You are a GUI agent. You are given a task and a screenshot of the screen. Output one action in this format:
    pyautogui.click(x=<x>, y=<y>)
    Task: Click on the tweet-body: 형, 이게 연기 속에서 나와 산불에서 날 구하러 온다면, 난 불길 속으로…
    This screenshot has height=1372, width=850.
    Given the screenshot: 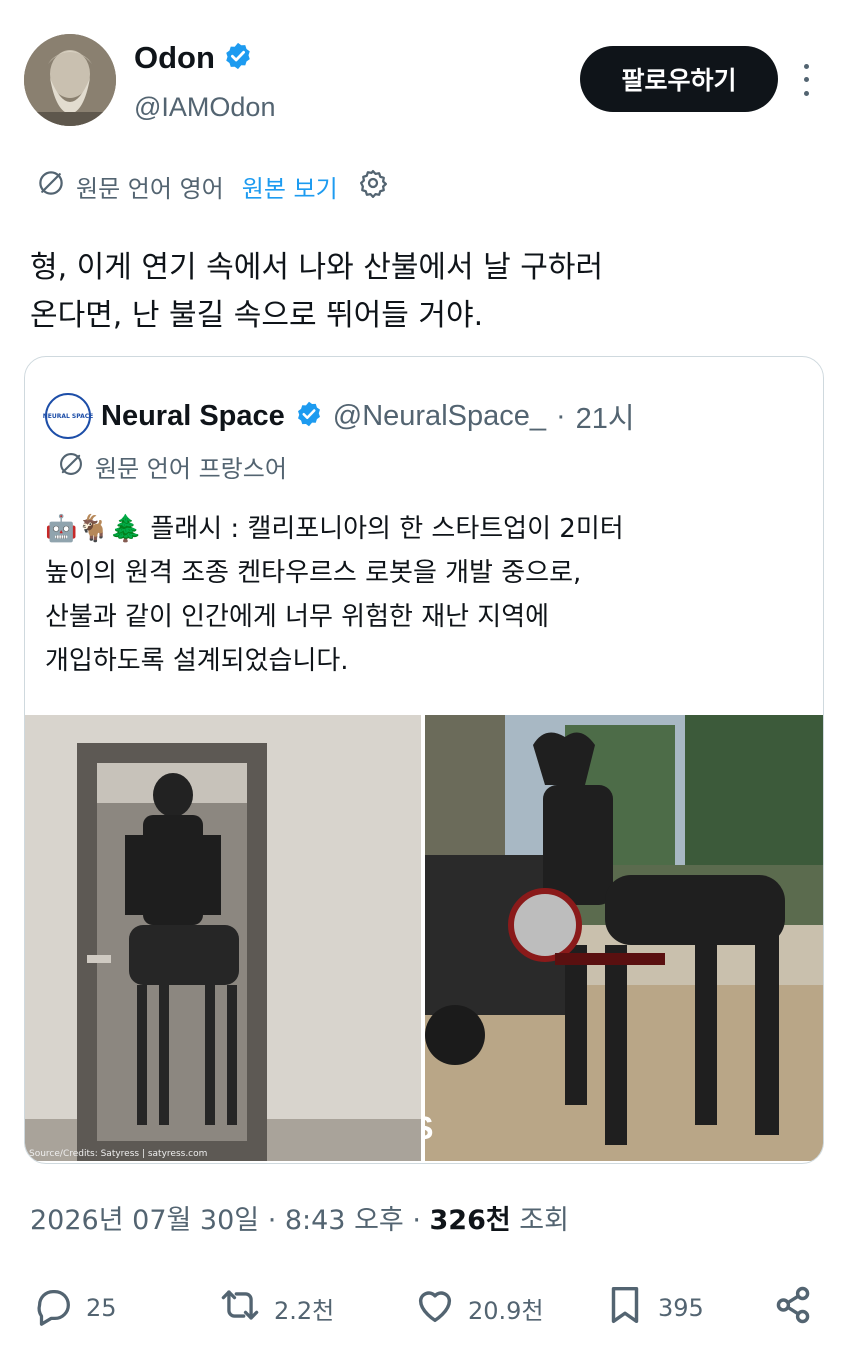 What is the action you would take?
    pyautogui.click(x=420, y=292)
    